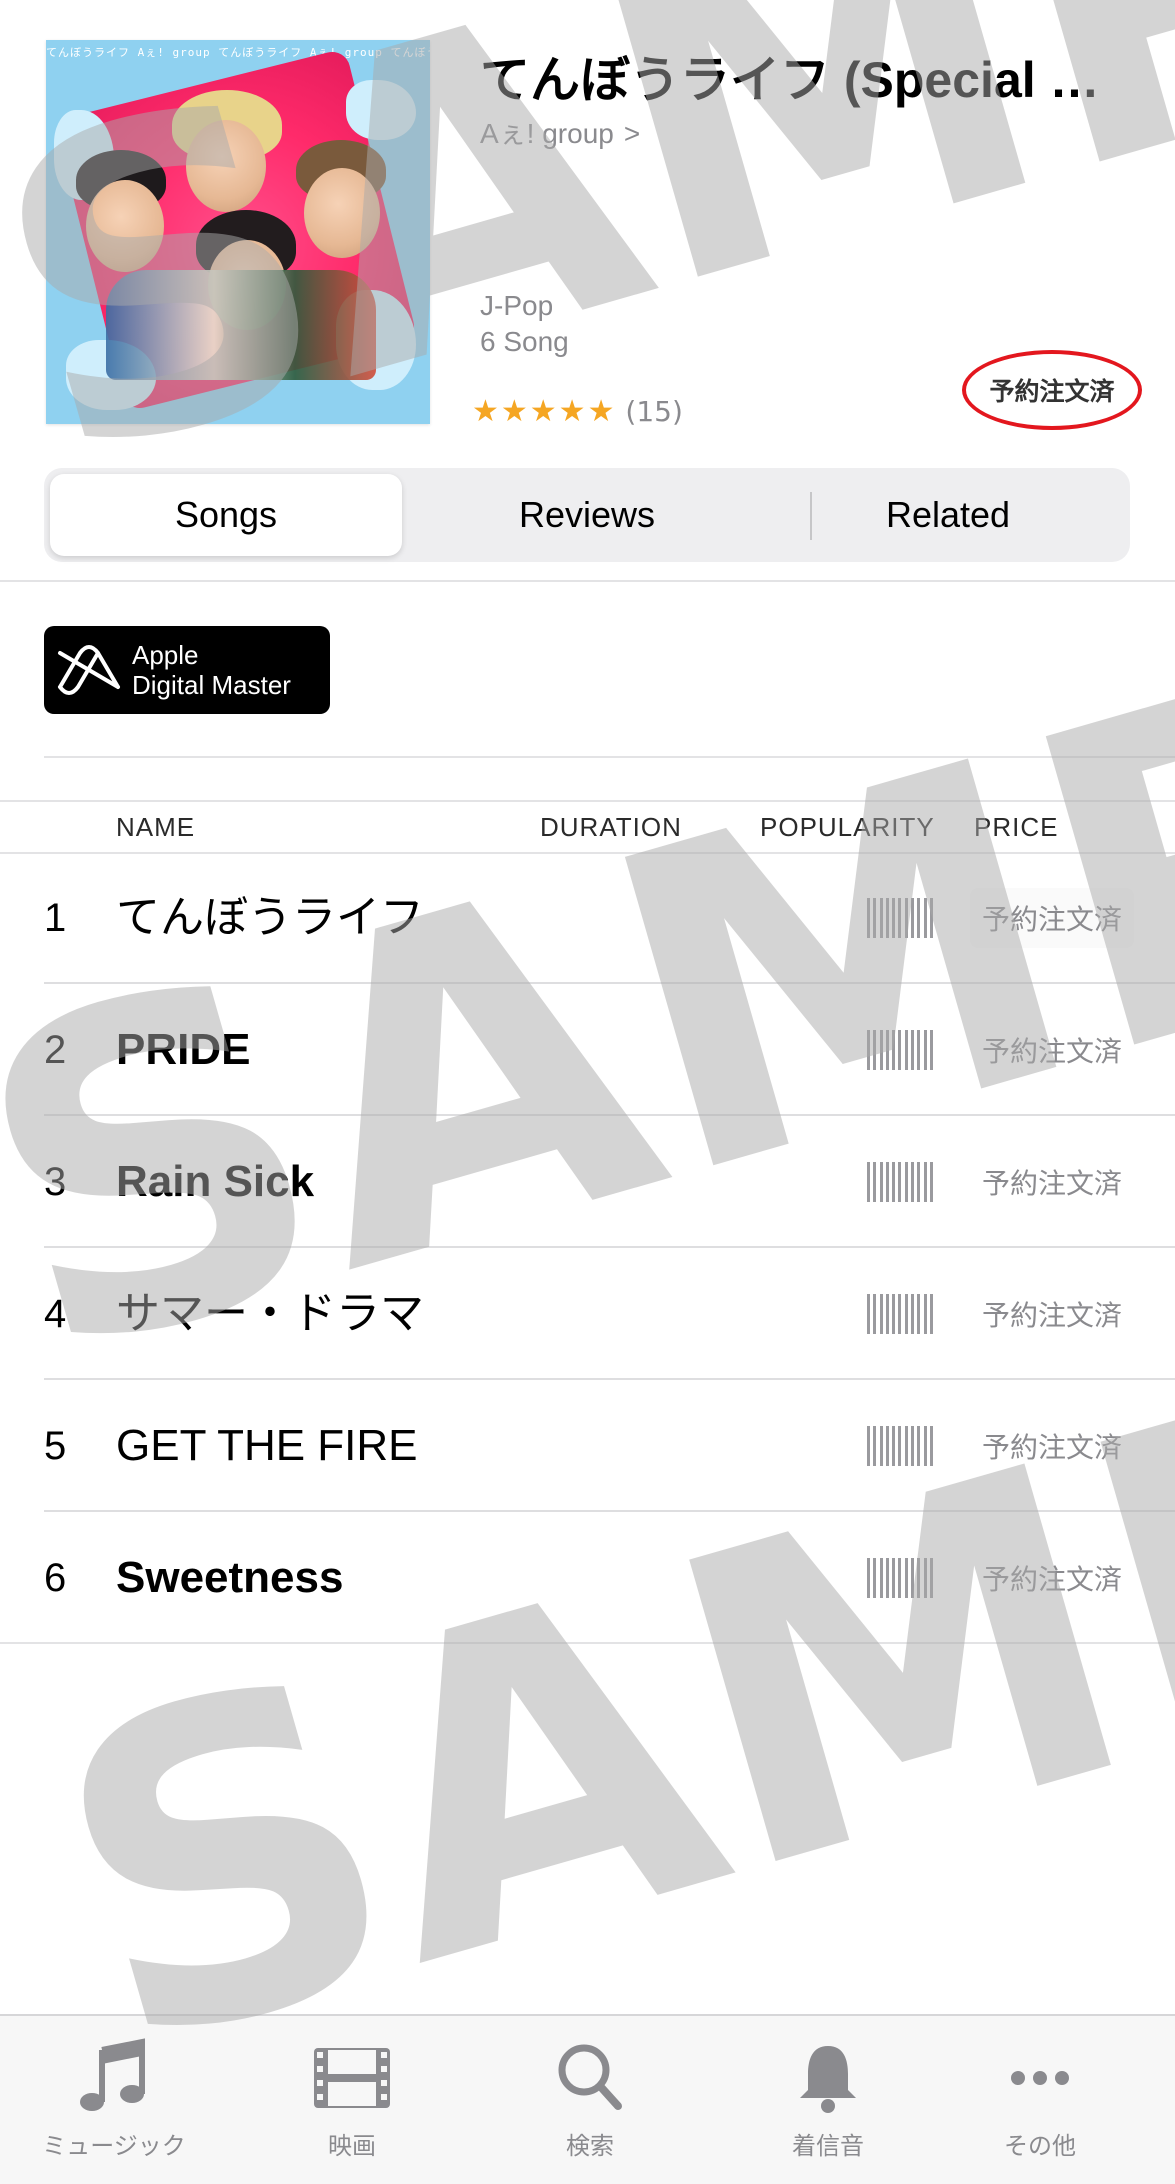 Image resolution: width=1175 pixels, height=2184 pixels. What do you see at coordinates (1052, 390) in the screenshot?
I see `album-preorder-status: 予約注文済` at bounding box center [1052, 390].